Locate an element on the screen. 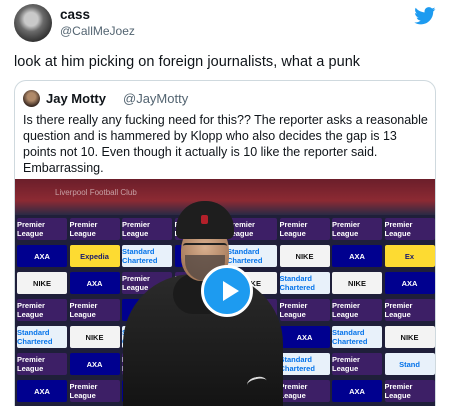  author-display-name: cass is located at coordinates (75, 14).